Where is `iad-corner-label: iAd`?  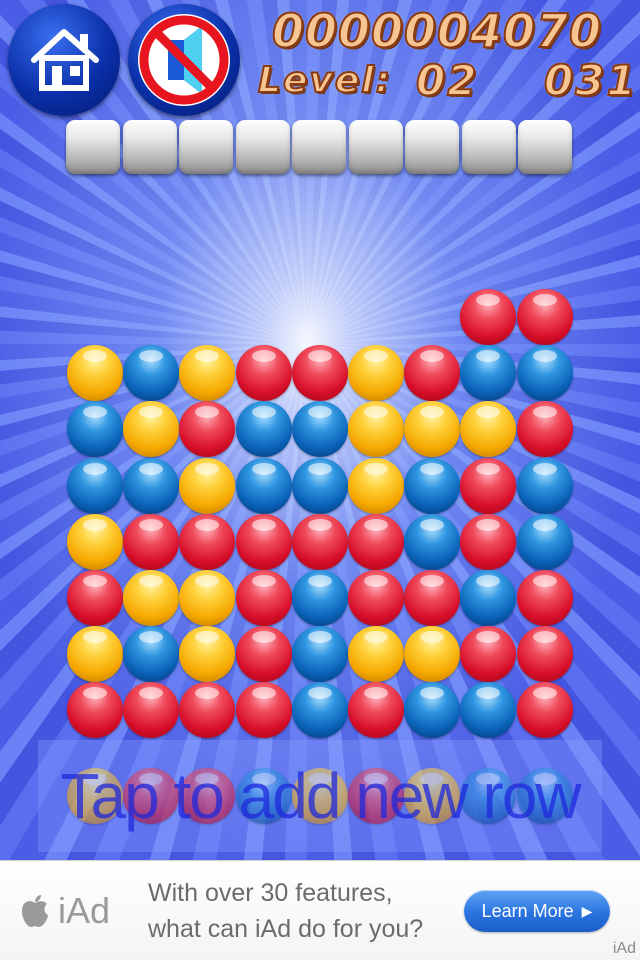
iad-corner-label: iAd is located at coordinates (624, 948).